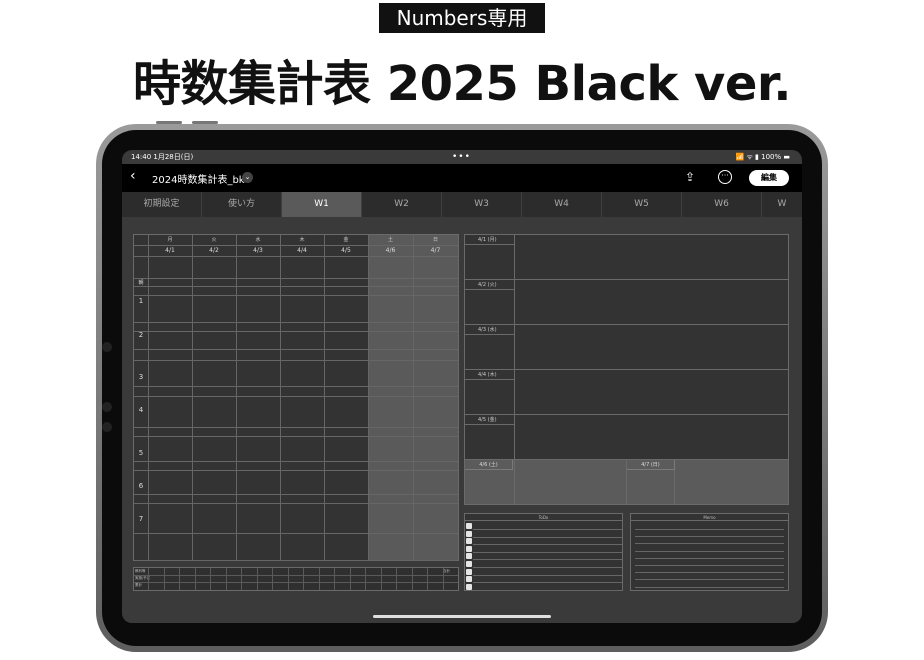 This screenshot has width=924, height=660. What do you see at coordinates (763, 157) in the screenshot?
I see `status-icons: 📶 ᯤ ▮ 100% ▬` at bounding box center [763, 157].